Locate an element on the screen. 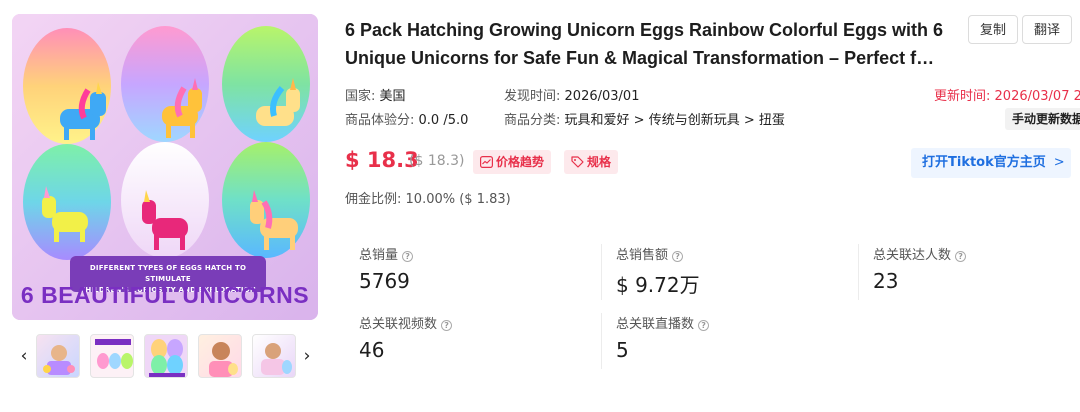 This screenshot has width=1080, height=412. stat-label-text: 总关联达人数 is located at coordinates (912, 255).